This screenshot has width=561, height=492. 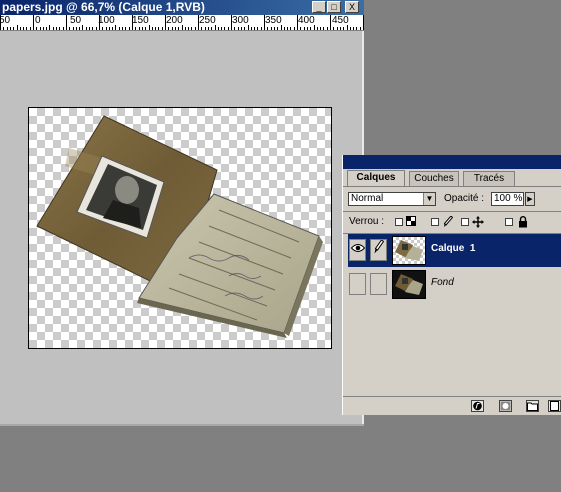 What do you see at coordinates (306, 20) in the screenshot?
I see `ruler-label: 400` at bounding box center [306, 20].